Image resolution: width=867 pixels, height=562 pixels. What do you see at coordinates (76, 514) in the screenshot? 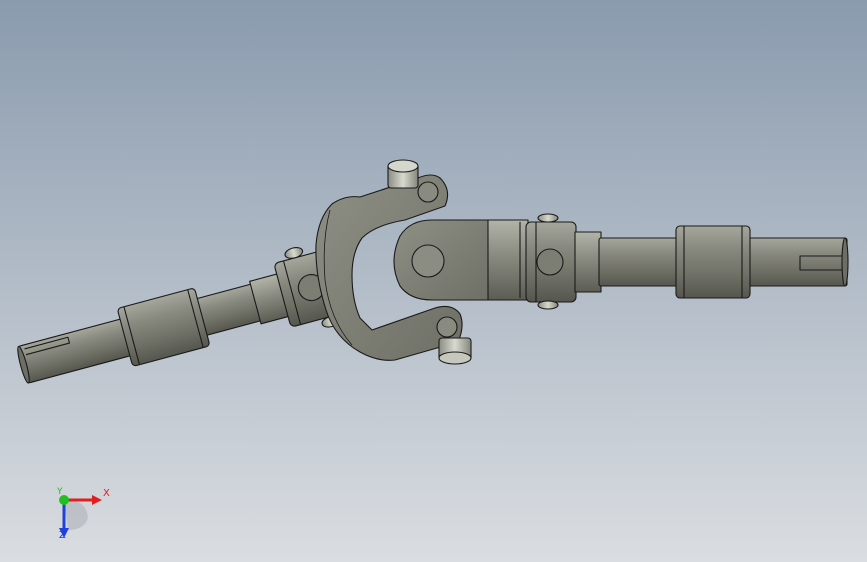
I see `triad-shadow` at bounding box center [76, 514].